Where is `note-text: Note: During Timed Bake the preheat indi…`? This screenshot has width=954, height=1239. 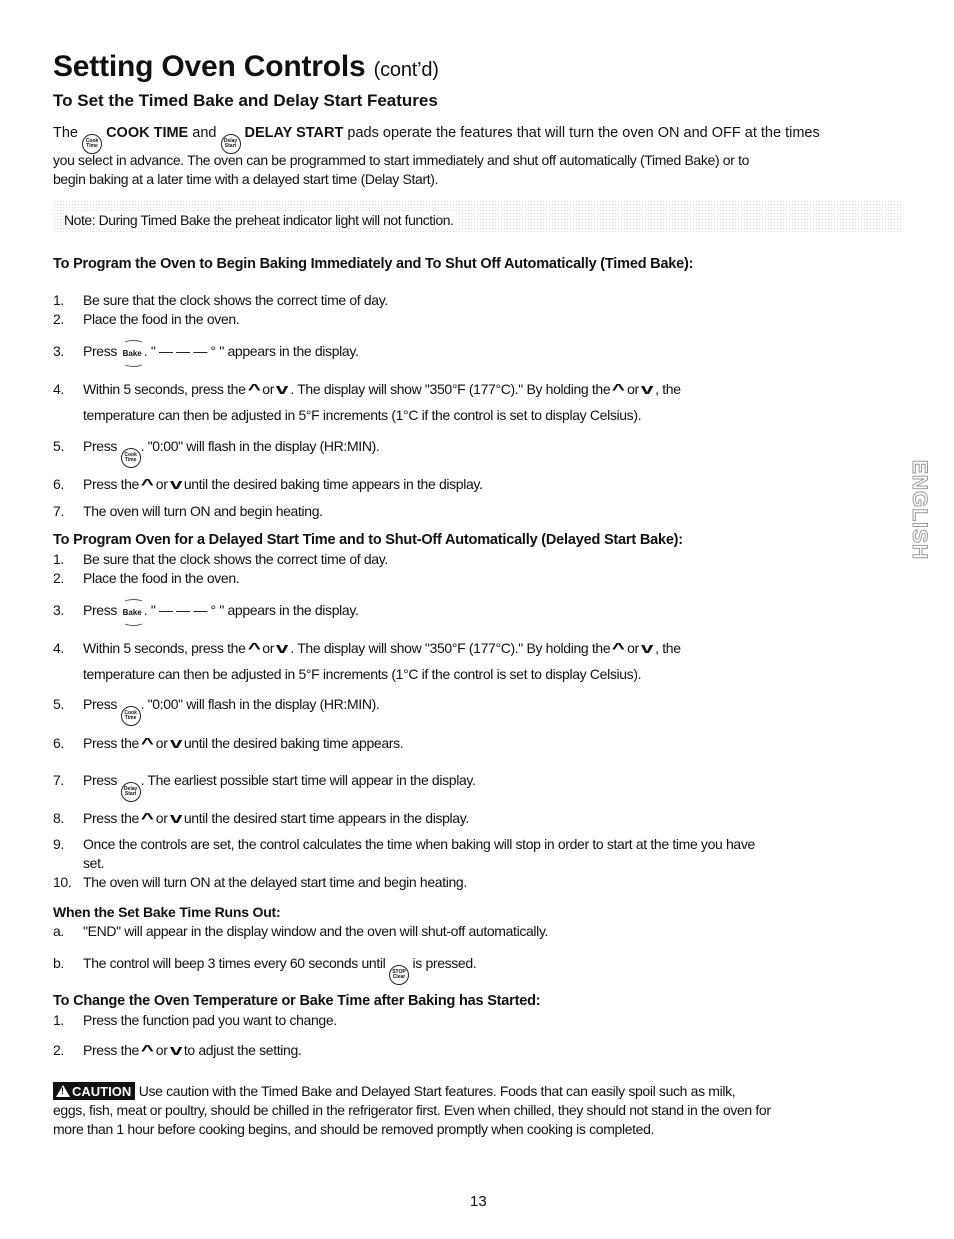 note-text: Note: During Timed Bake the preheat indi… is located at coordinates (261, 220).